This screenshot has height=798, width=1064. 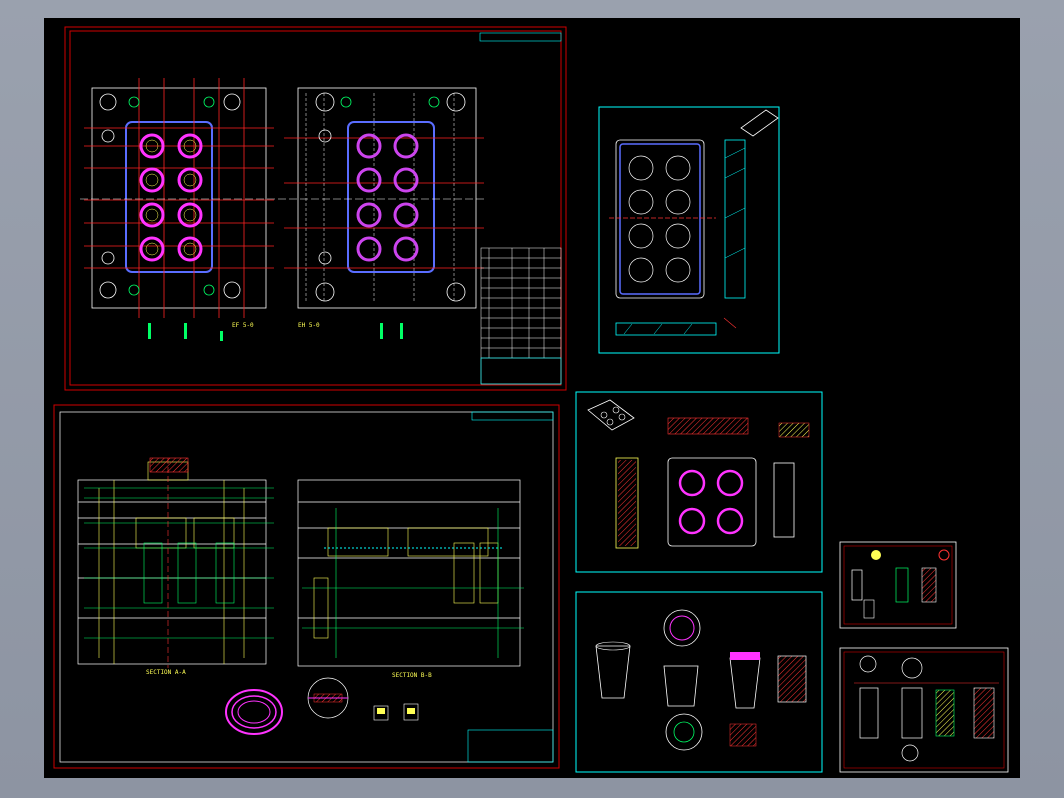 I want to click on view-label-left: EF 5-0, so click(x=243, y=325).